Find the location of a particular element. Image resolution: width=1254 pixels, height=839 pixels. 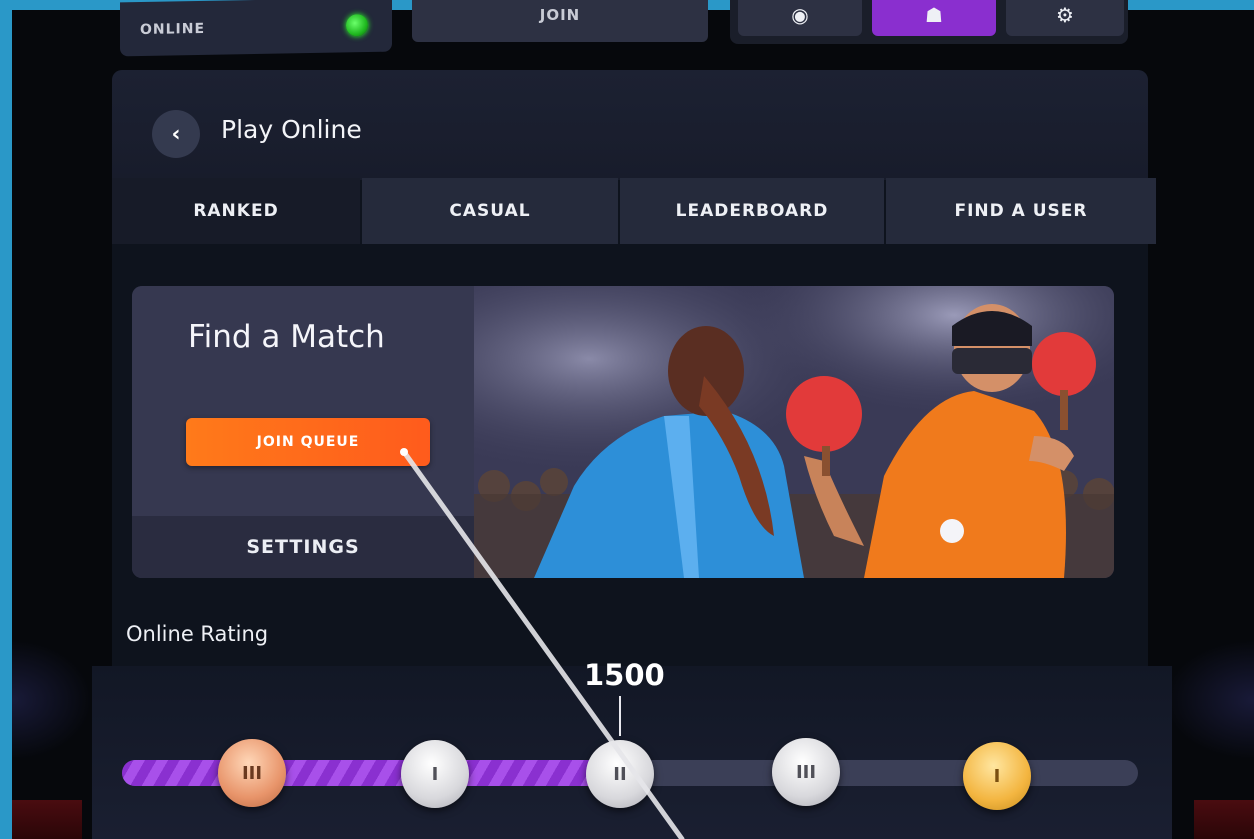

tab-ranked: RANKED is located at coordinates (236, 211).